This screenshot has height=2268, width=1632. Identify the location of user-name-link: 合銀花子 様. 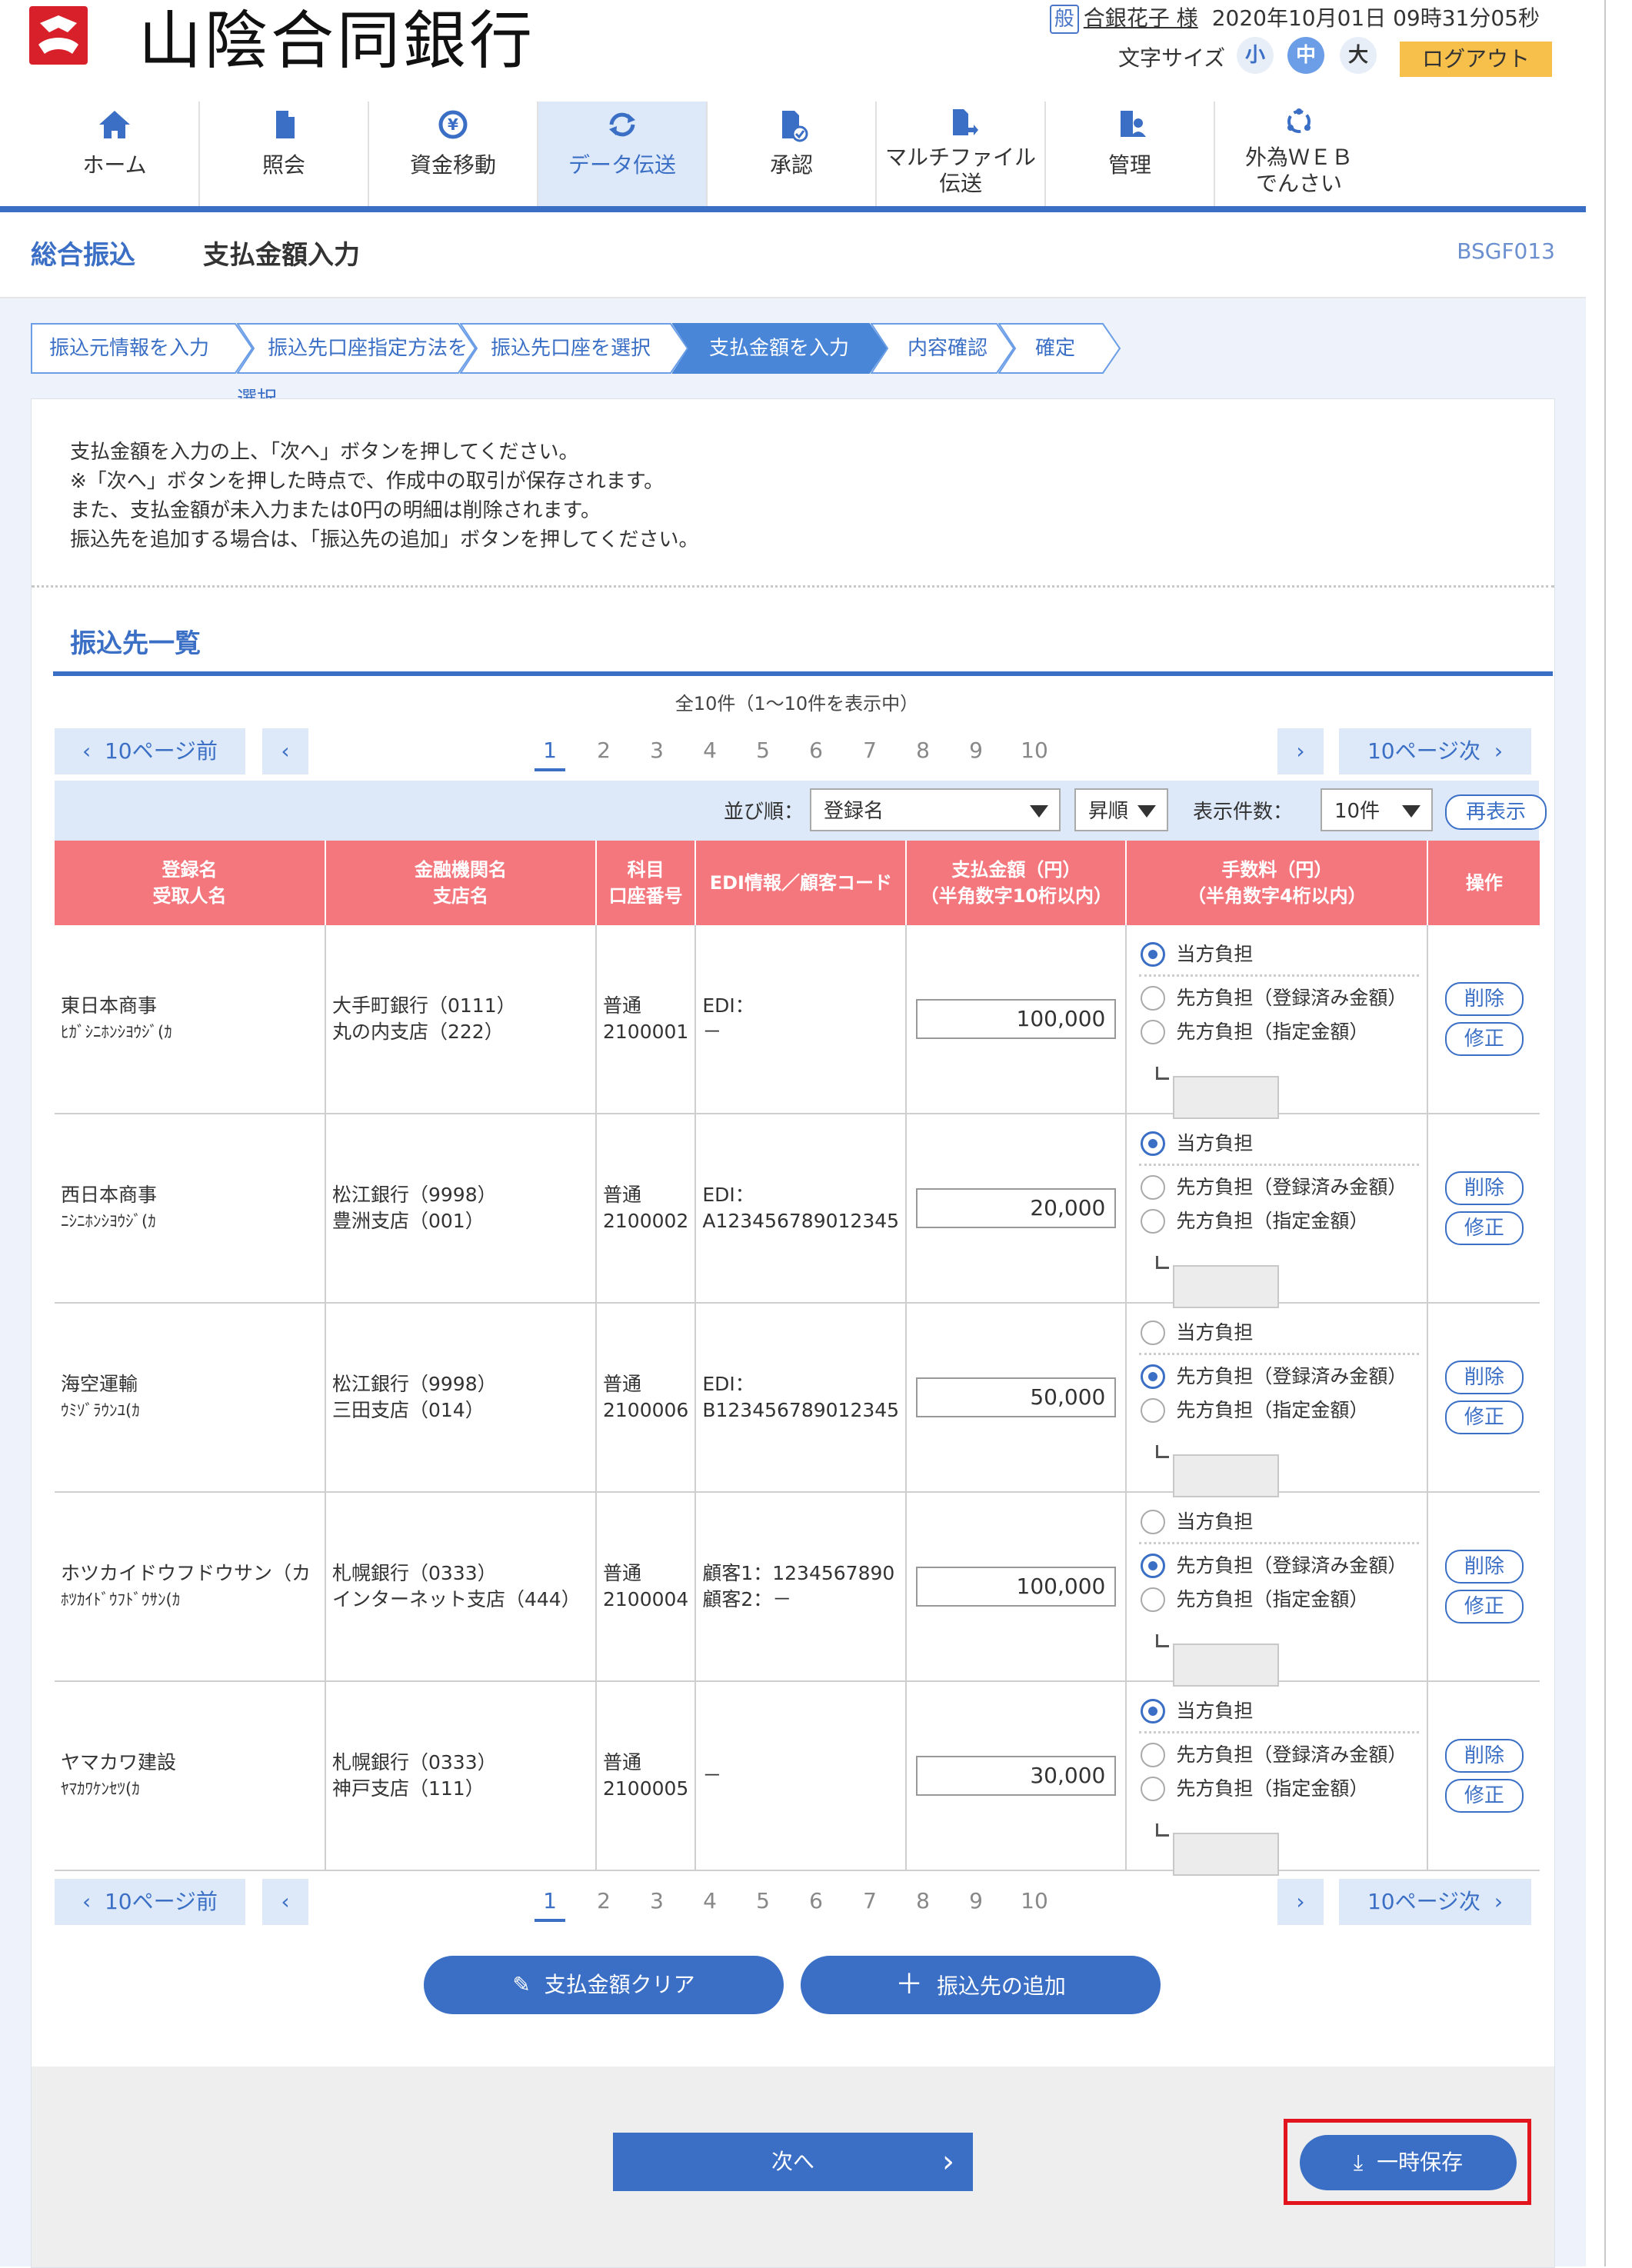
(1141, 18).